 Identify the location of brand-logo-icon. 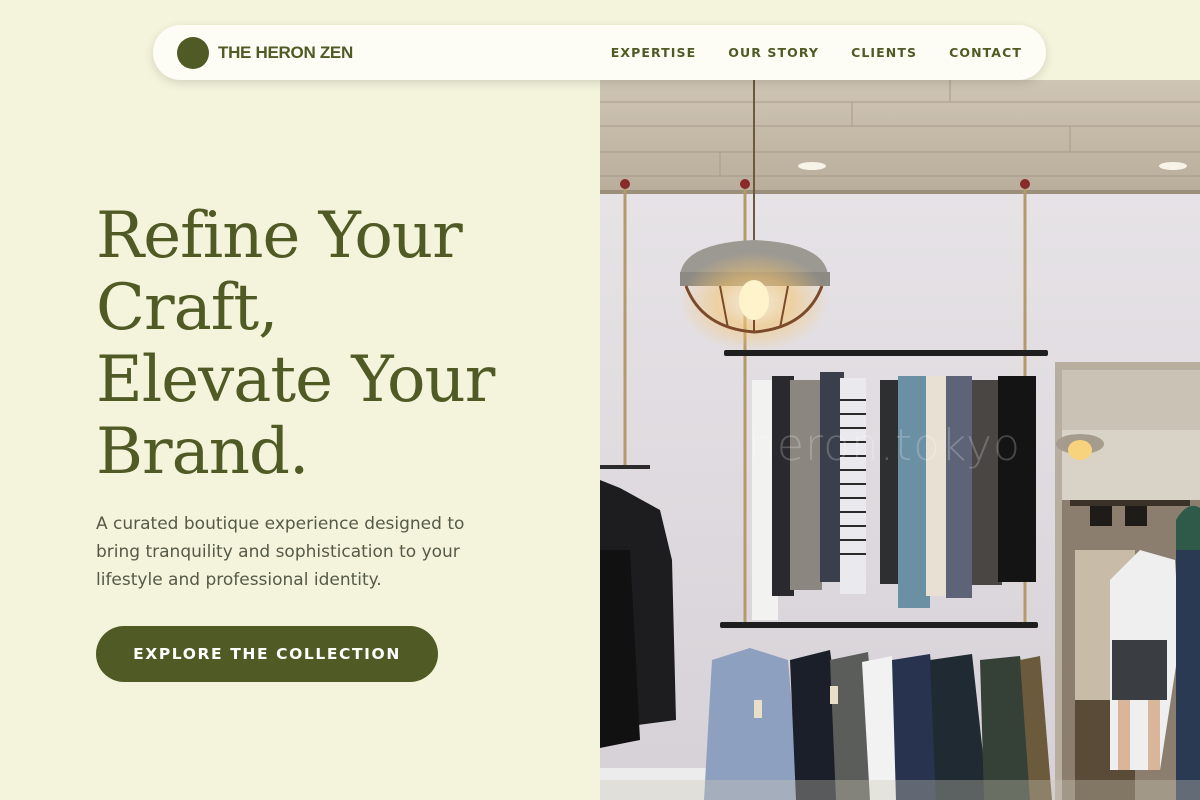
(193, 52).